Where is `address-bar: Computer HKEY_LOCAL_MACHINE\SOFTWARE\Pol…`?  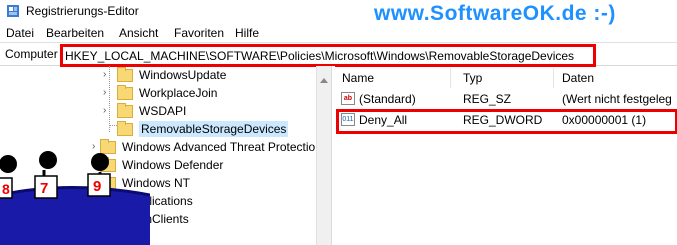
address-bar: Computer HKEY_LOCAL_MACHINE\SOFTWARE\Pol… is located at coordinates (338, 54).